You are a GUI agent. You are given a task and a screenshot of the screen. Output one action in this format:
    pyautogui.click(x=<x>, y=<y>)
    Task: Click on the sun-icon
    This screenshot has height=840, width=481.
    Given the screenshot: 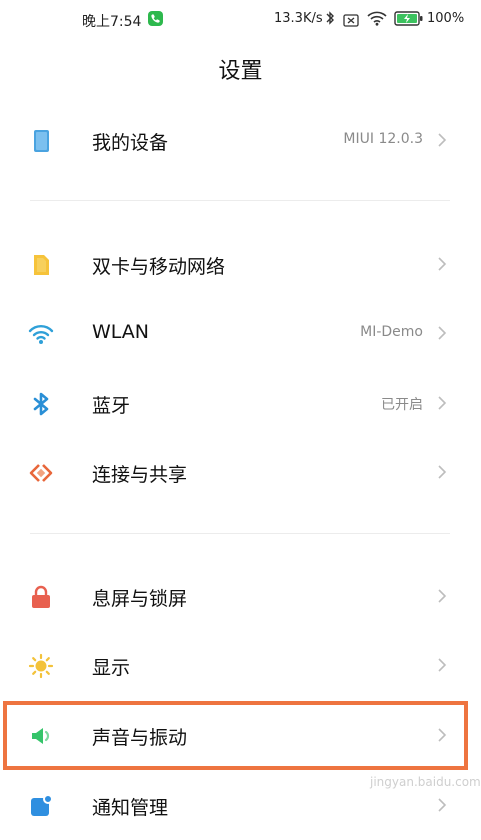 What is the action you would take?
    pyautogui.click(x=41, y=666)
    